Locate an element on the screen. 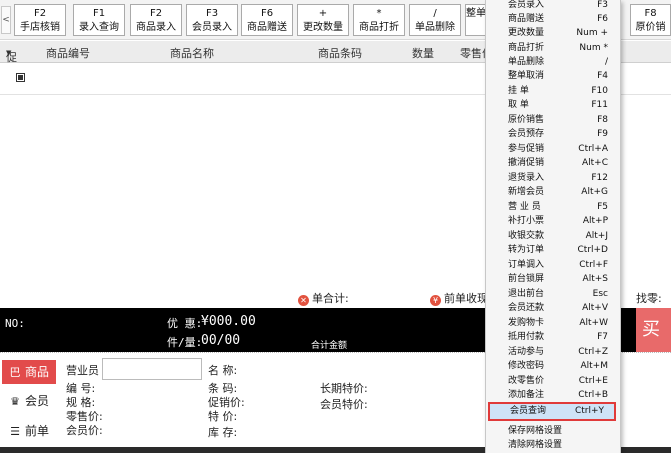  button-label: 单品删除 is located at coordinates (435, 27).